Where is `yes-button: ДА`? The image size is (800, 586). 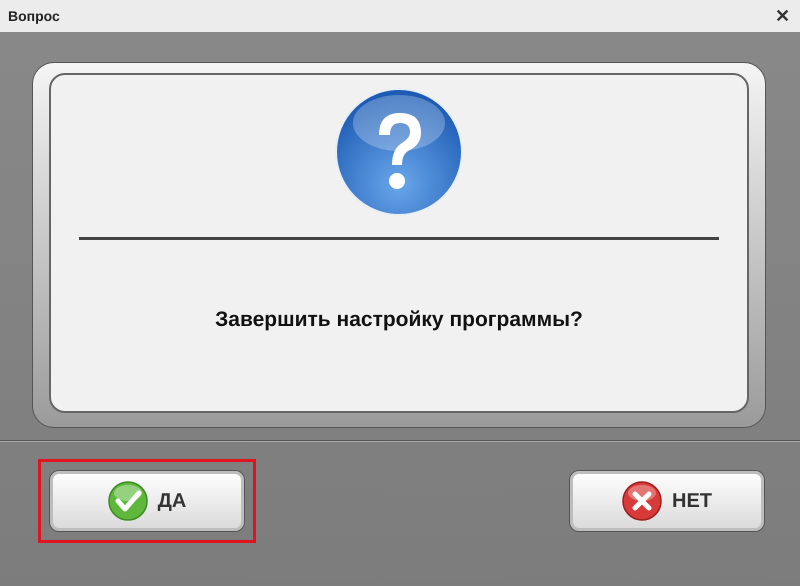
yes-button: ДА is located at coordinates (147, 501).